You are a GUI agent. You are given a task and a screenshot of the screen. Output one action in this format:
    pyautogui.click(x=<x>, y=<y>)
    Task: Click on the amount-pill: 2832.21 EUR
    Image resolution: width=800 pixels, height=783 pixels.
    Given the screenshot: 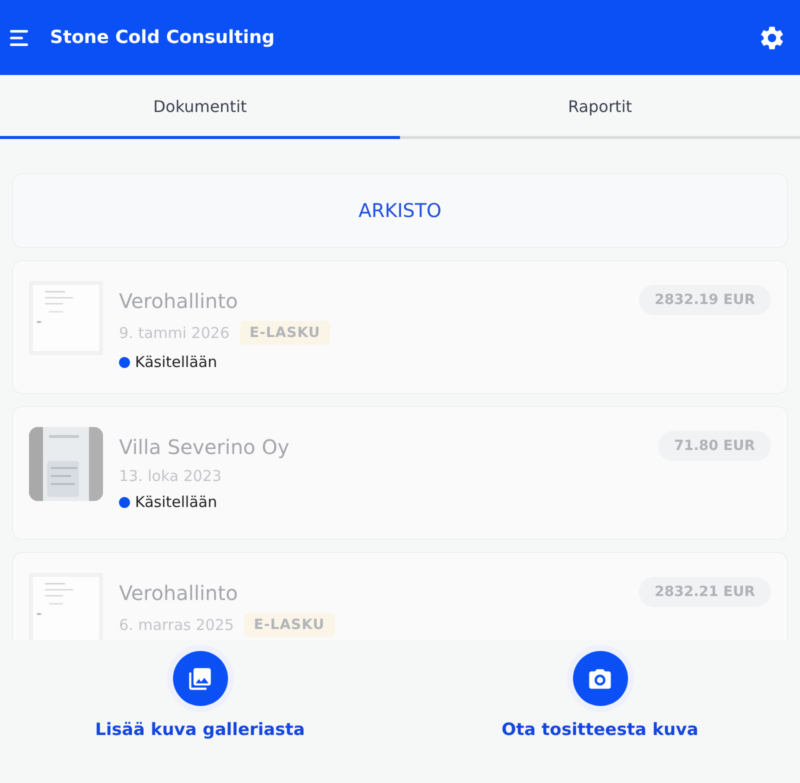 What is the action you would take?
    pyautogui.click(x=704, y=592)
    